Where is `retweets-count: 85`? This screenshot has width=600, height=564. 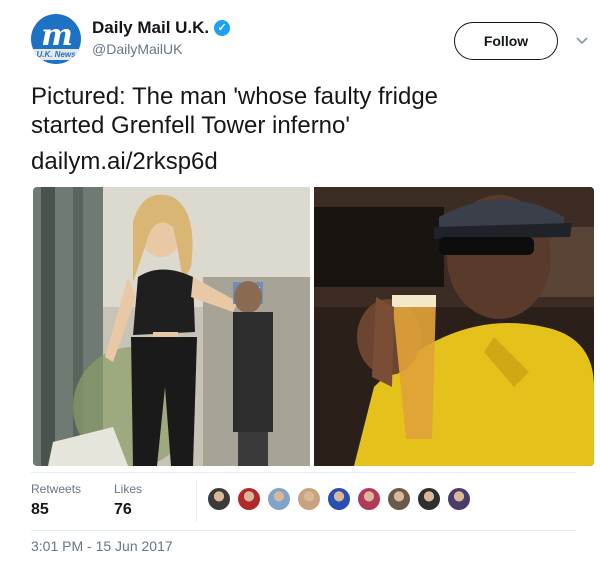 retweets-count: 85 is located at coordinates (40, 509).